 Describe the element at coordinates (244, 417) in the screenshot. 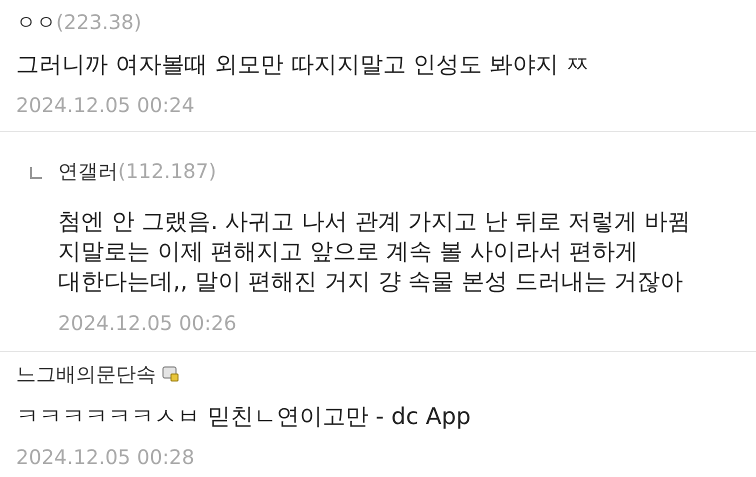

I see `comment-text: ㅋㅋㅋㅋㅋㅋㅅㅂ 믿친ㄴ연이고만 - dc App` at that location.